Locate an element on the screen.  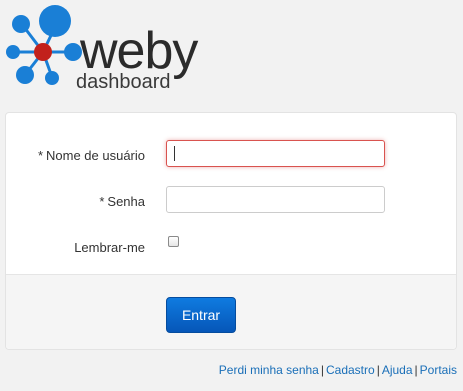
weby-logo: weby dashboard is located at coordinates (102, 49).